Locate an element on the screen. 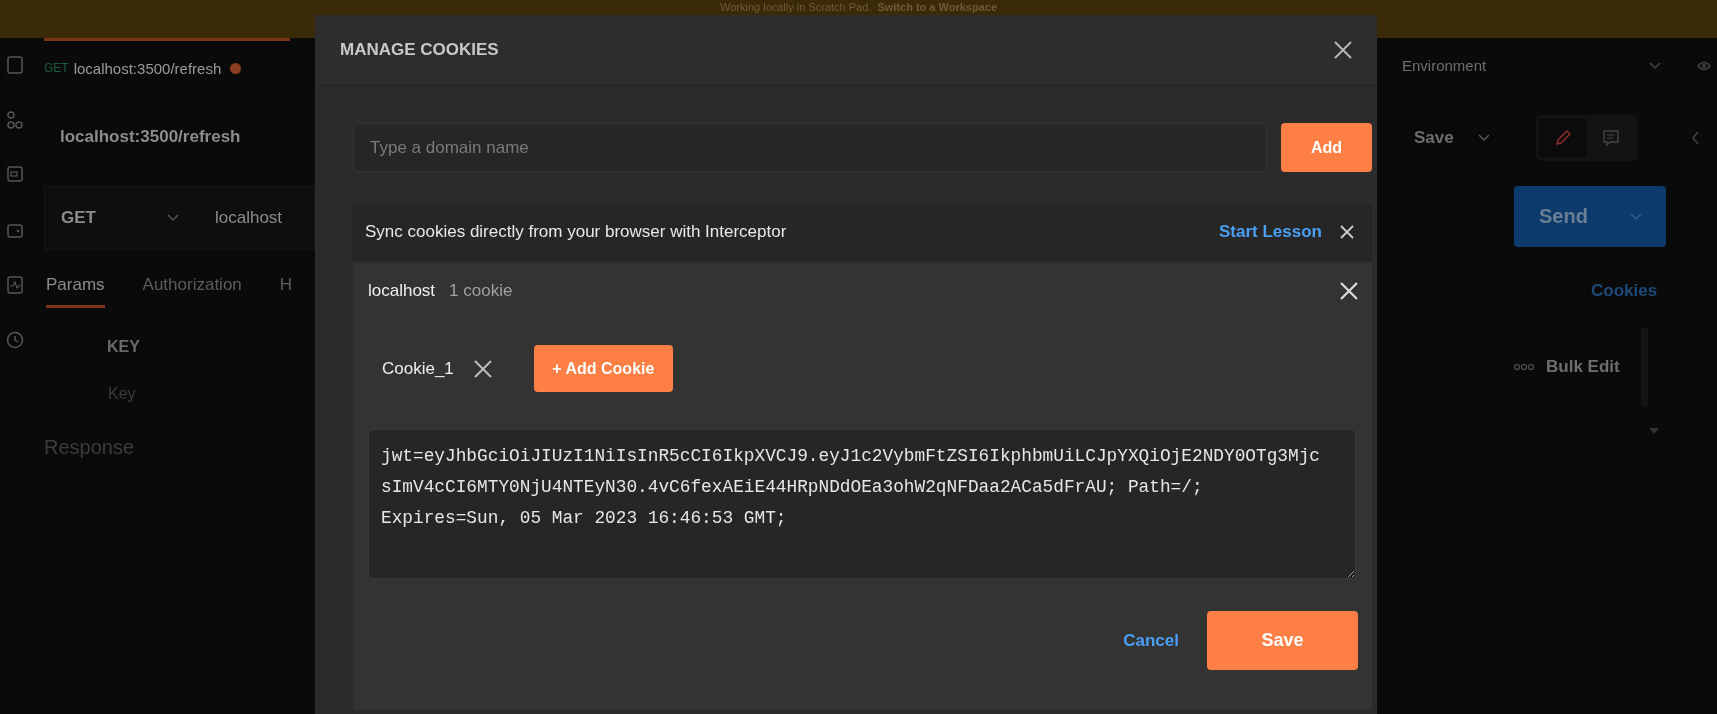  environment-dropdown: Environment is located at coordinates (1525, 65).